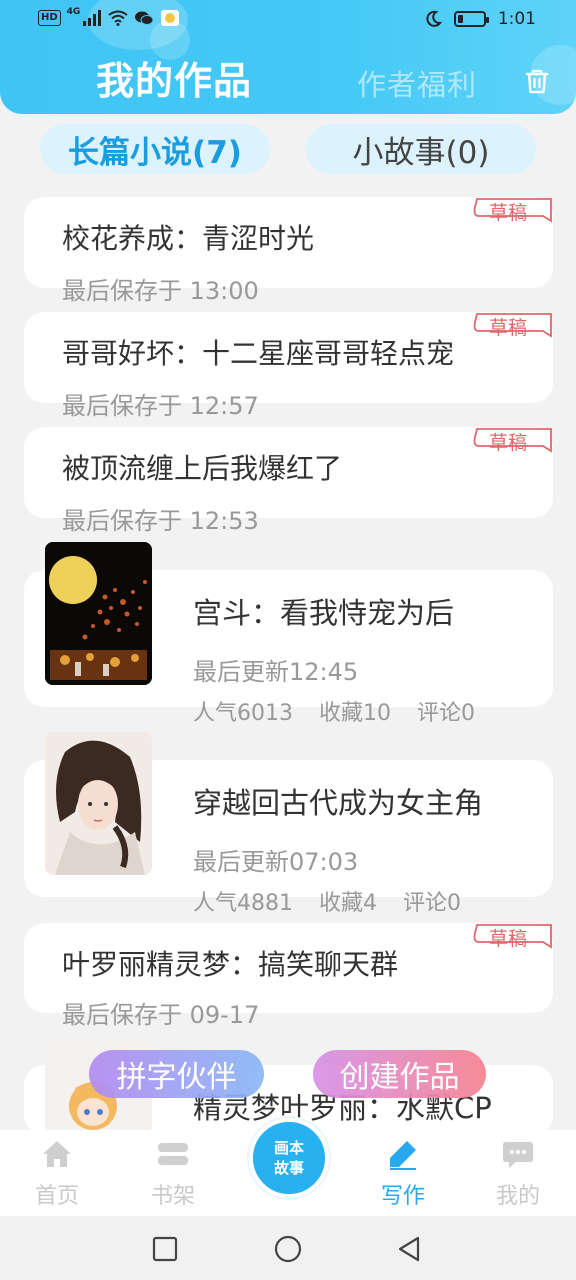  Describe the element at coordinates (288, 20) in the screenshot. I see `status-bar: HD 4G 1:01` at that location.